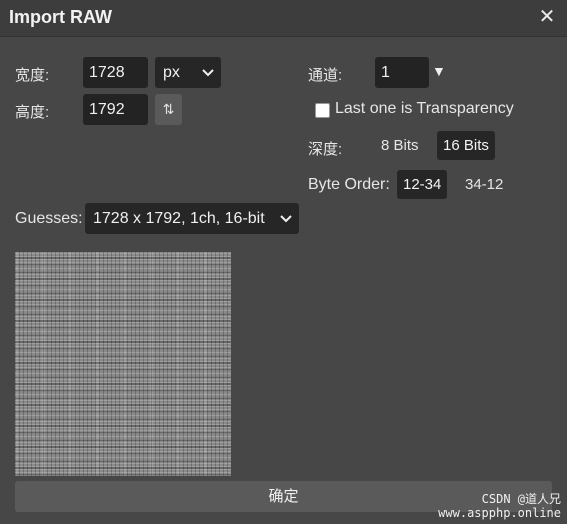  What do you see at coordinates (32, 112) in the screenshot?
I see `height-label: 高度:` at bounding box center [32, 112].